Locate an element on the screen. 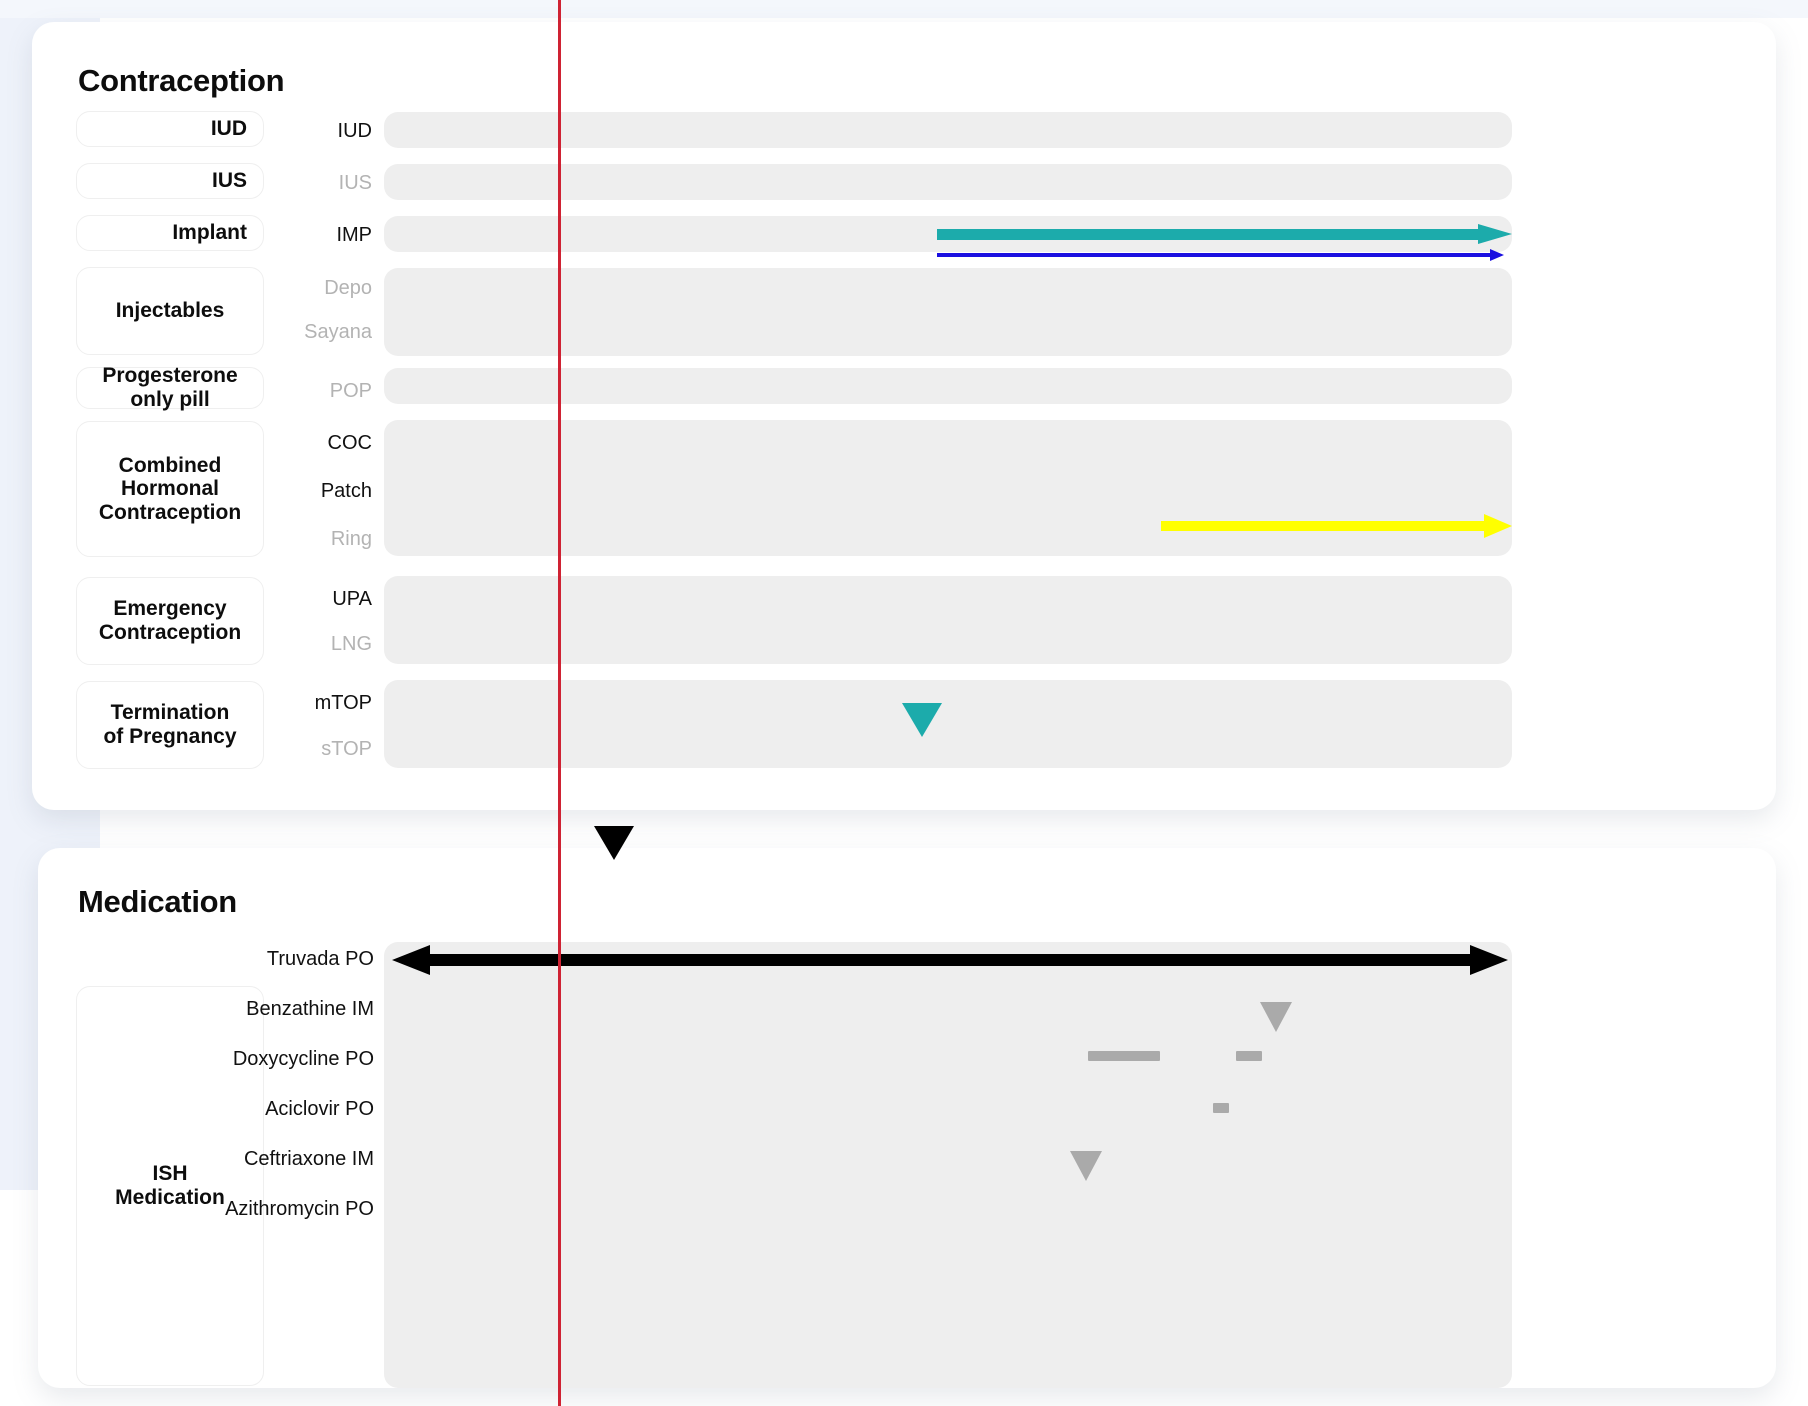 Image resolution: width=1808 pixels, height=1406 pixels. row-label-aciclovir-po: Aciclovir PO is located at coordinates (319, 1109).